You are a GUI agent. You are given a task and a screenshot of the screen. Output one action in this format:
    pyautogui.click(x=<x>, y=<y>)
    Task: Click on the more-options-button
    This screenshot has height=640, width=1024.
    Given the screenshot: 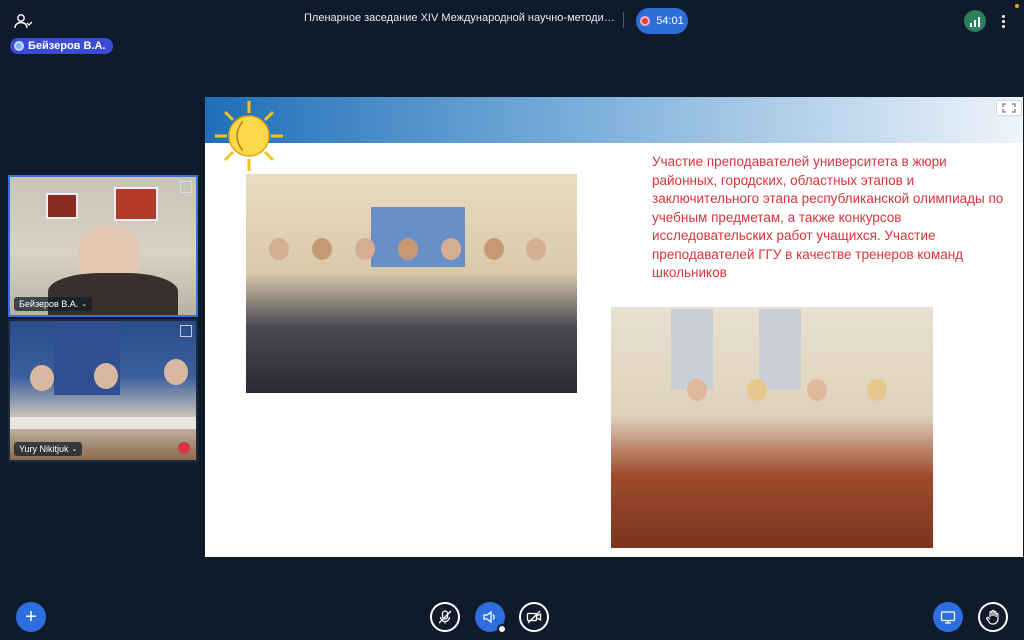 What is the action you would take?
    pyautogui.click(x=1003, y=21)
    